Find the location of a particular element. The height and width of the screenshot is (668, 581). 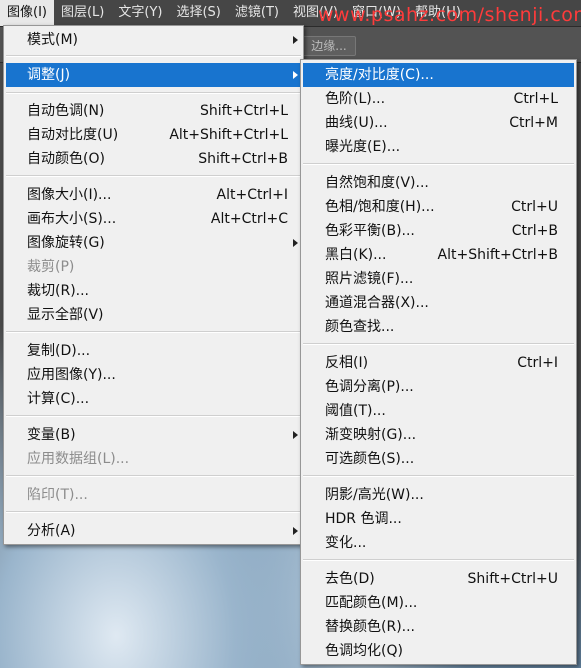

menu-item-auto-color: 自动颜色(O) Shift+Ctrl+B is located at coordinates (153, 159).